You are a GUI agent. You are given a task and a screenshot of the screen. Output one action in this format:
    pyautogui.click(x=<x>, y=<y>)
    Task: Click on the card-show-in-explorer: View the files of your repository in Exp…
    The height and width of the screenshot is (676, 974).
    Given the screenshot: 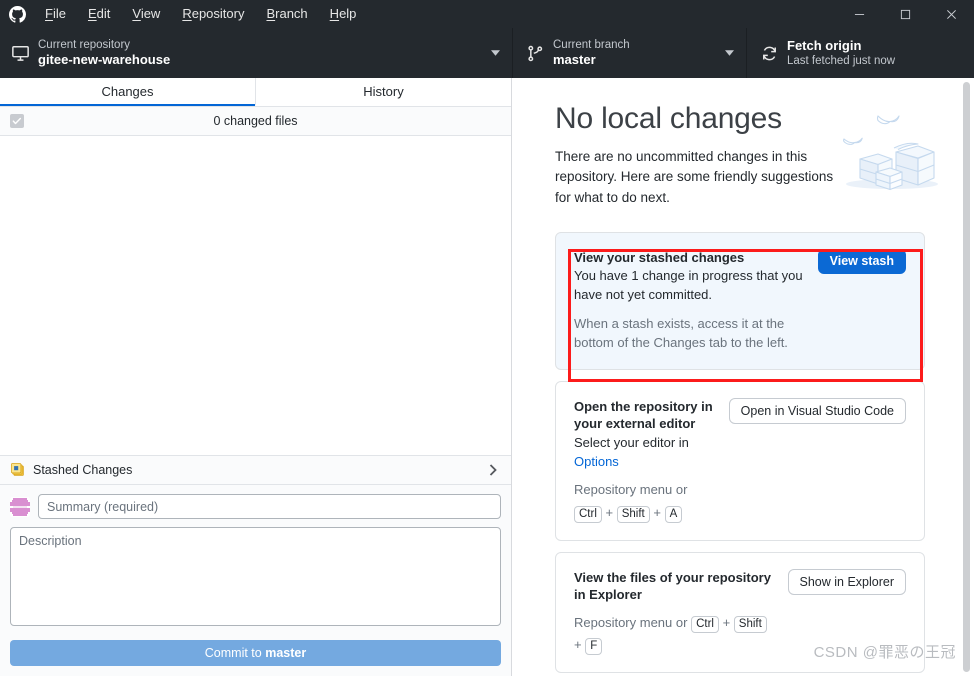 What is the action you would take?
    pyautogui.click(x=740, y=612)
    